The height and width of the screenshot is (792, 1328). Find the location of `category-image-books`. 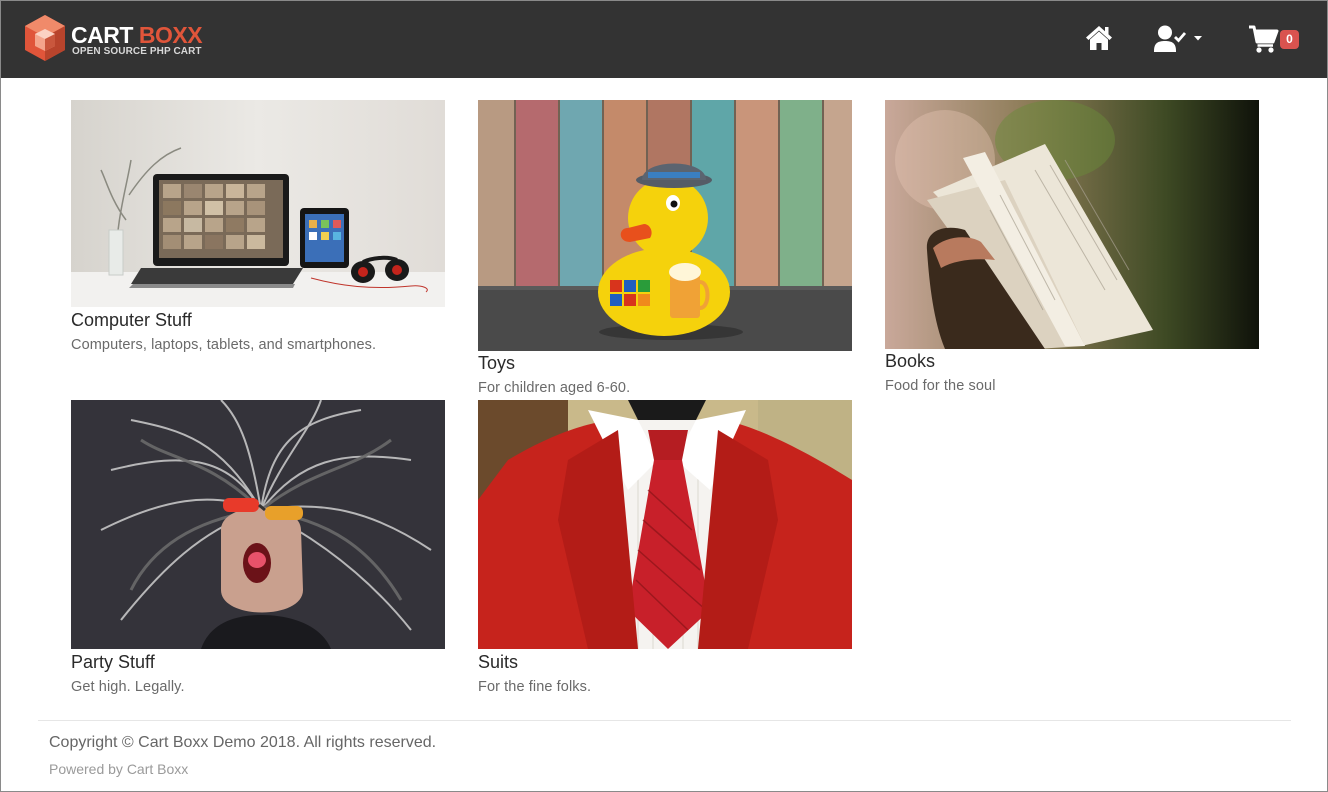

category-image-books is located at coordinates (1072, 224).